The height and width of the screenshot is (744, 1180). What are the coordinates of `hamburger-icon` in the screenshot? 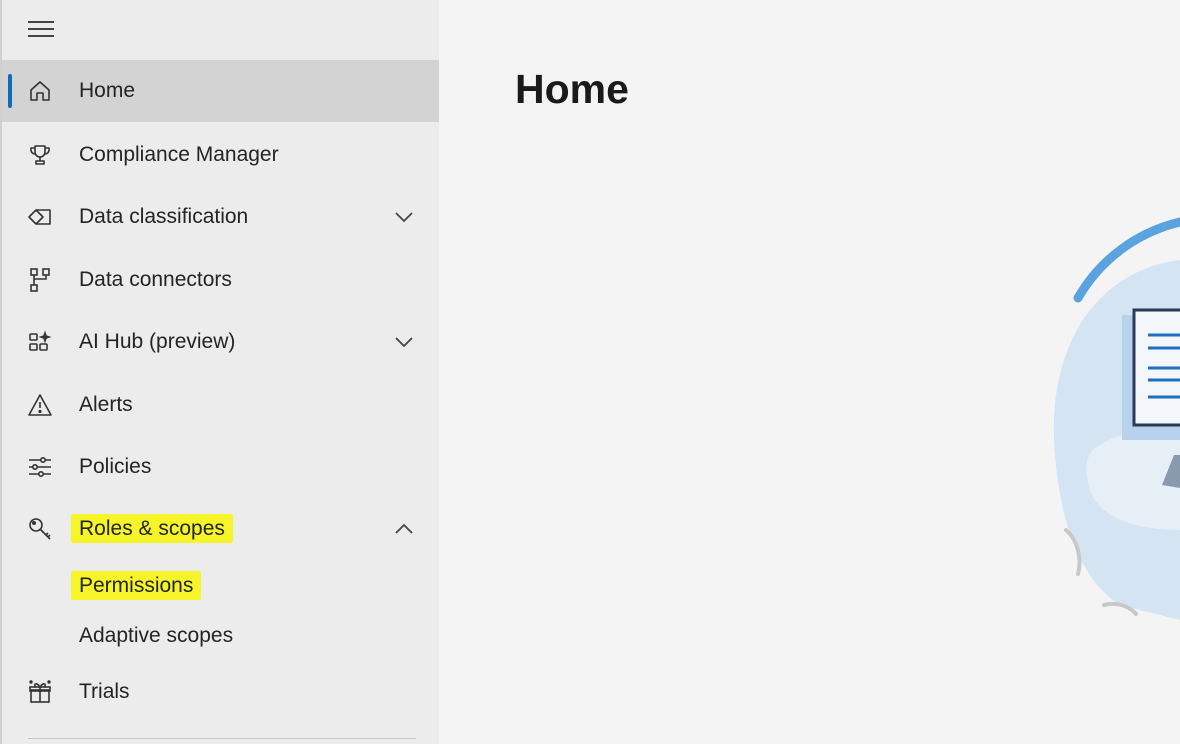 It's located at (41, 29).